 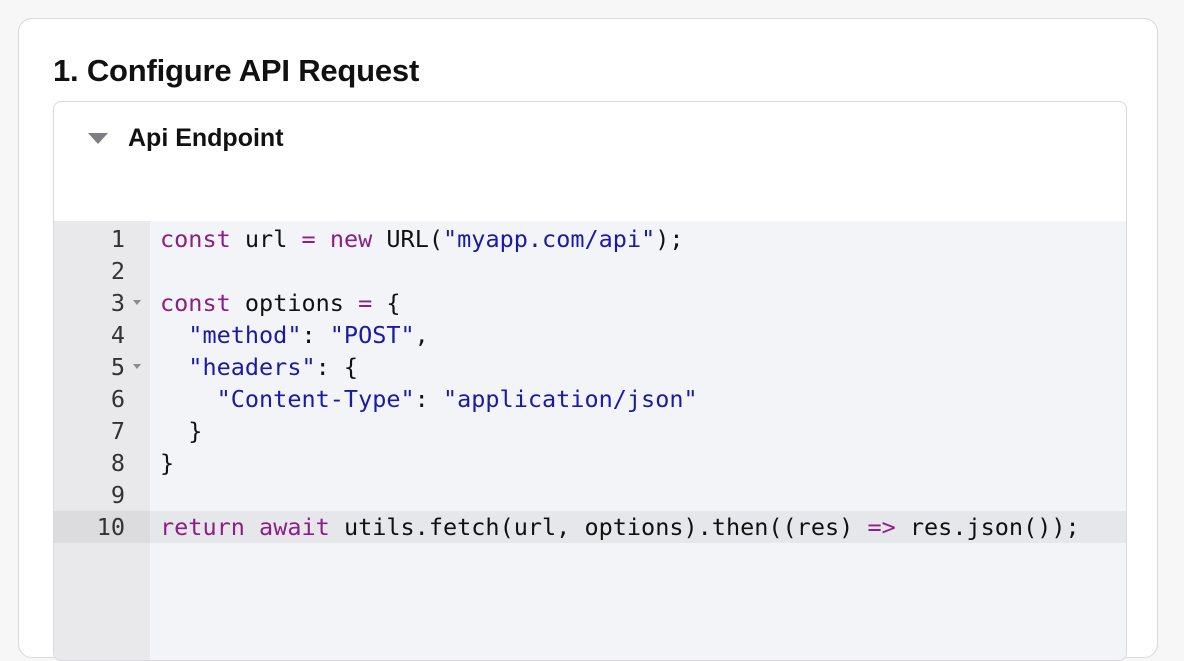 What do you see at coordinates (117, 335) in the screenshot?
I see `line-number: 4` at bounding box center [117, 335].